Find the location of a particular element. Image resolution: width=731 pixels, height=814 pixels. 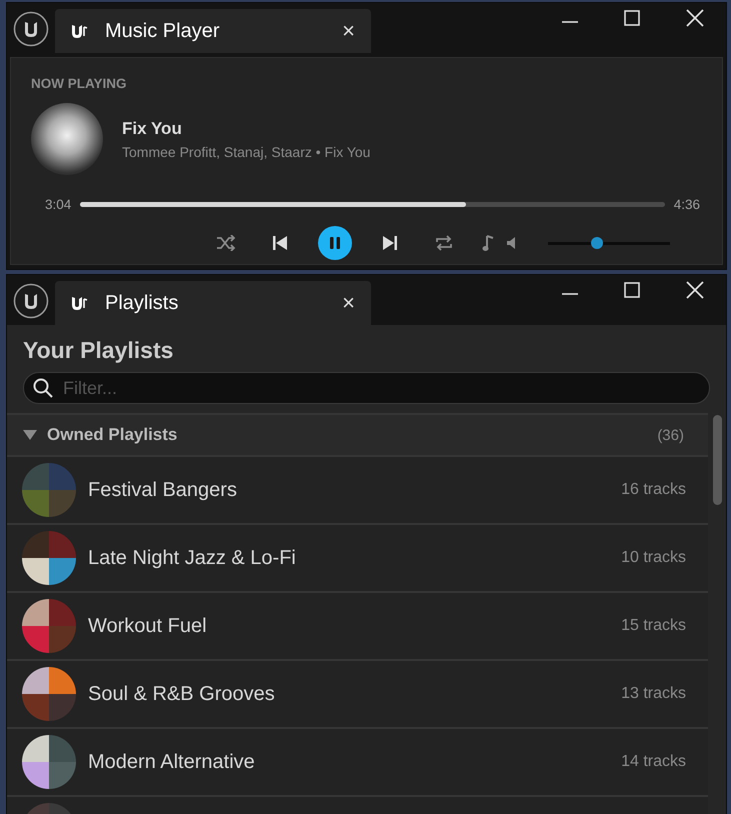

window-title: Music Player is located at coordinates (162, 31).